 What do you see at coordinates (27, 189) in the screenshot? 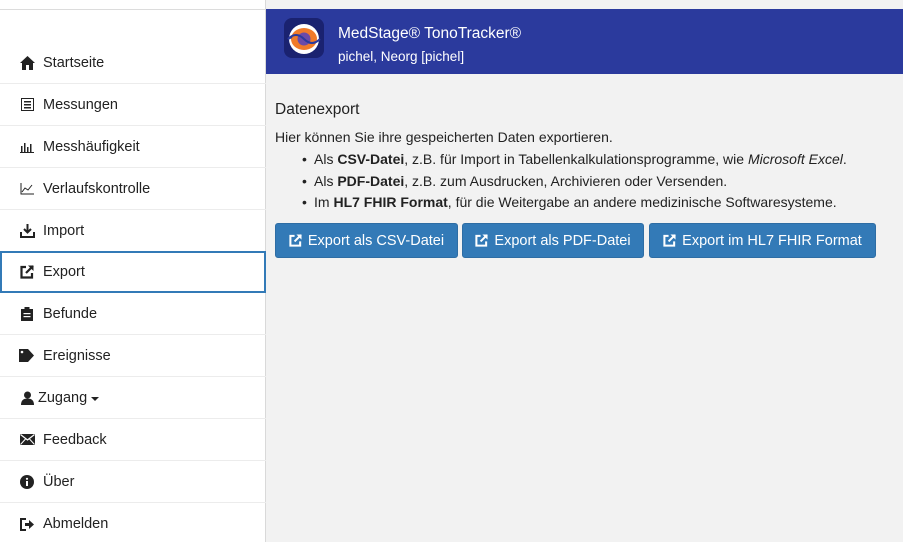
I see `line-chart-icon` at bounding box center [27, 189].